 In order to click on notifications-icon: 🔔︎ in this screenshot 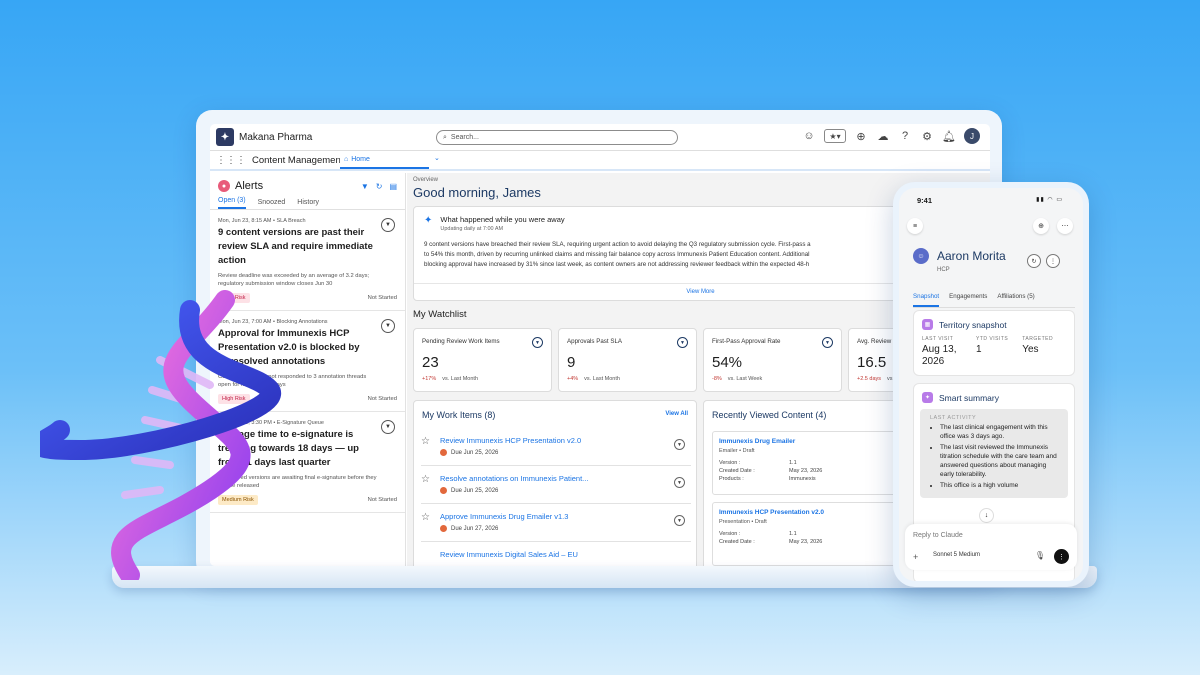, I will do `click(949, 136)`.